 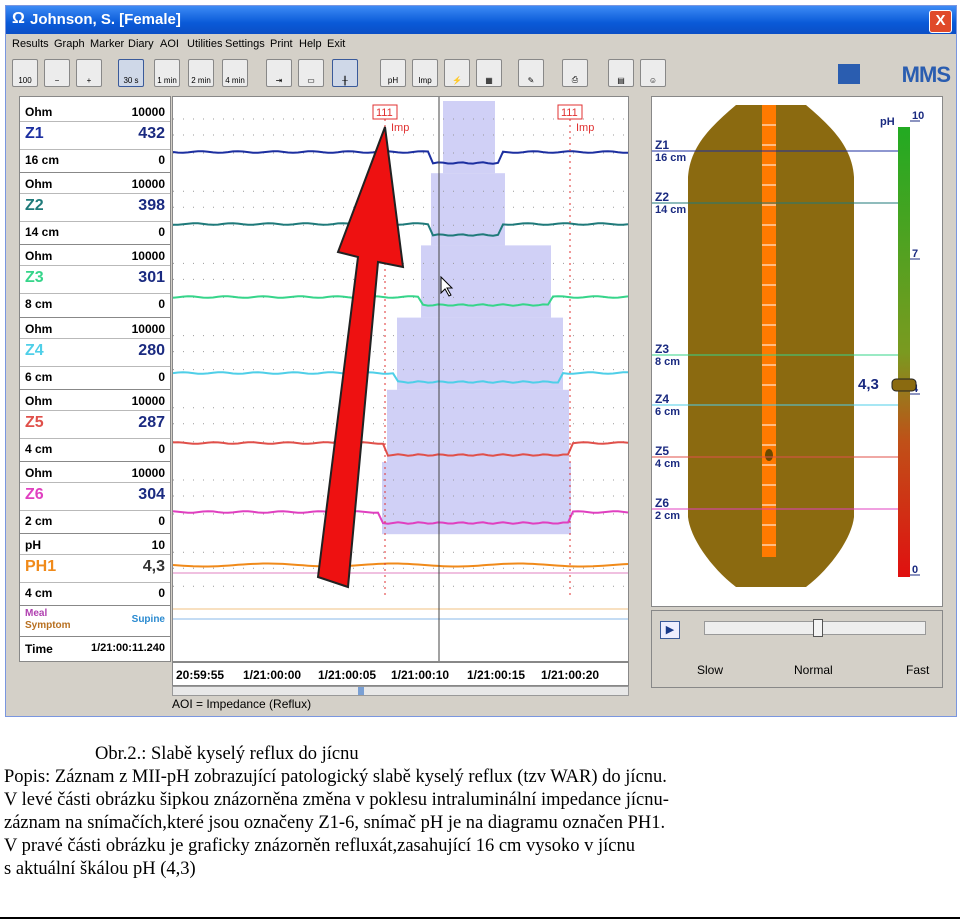 What do you see at coordinates (769, 455) in the screenshot?
I see `ph-sensor-icon` at bounding box center [769, 455].